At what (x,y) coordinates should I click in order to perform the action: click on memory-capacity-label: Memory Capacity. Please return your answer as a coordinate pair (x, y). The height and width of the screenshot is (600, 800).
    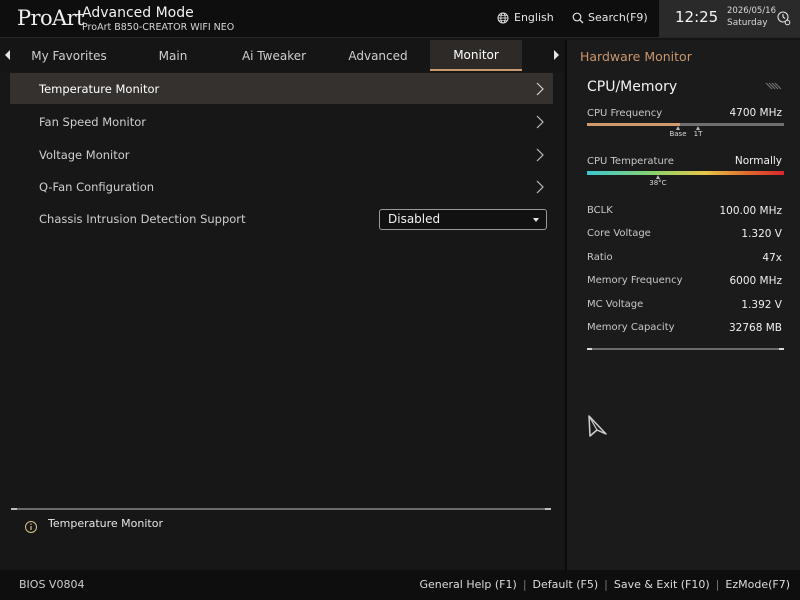
    Looking at the image, I should click on (631, 327).